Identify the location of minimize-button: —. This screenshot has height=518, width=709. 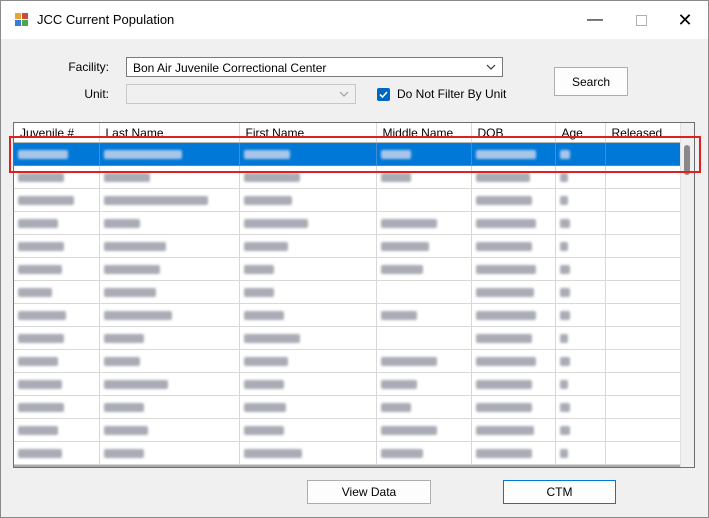
(595, 20).